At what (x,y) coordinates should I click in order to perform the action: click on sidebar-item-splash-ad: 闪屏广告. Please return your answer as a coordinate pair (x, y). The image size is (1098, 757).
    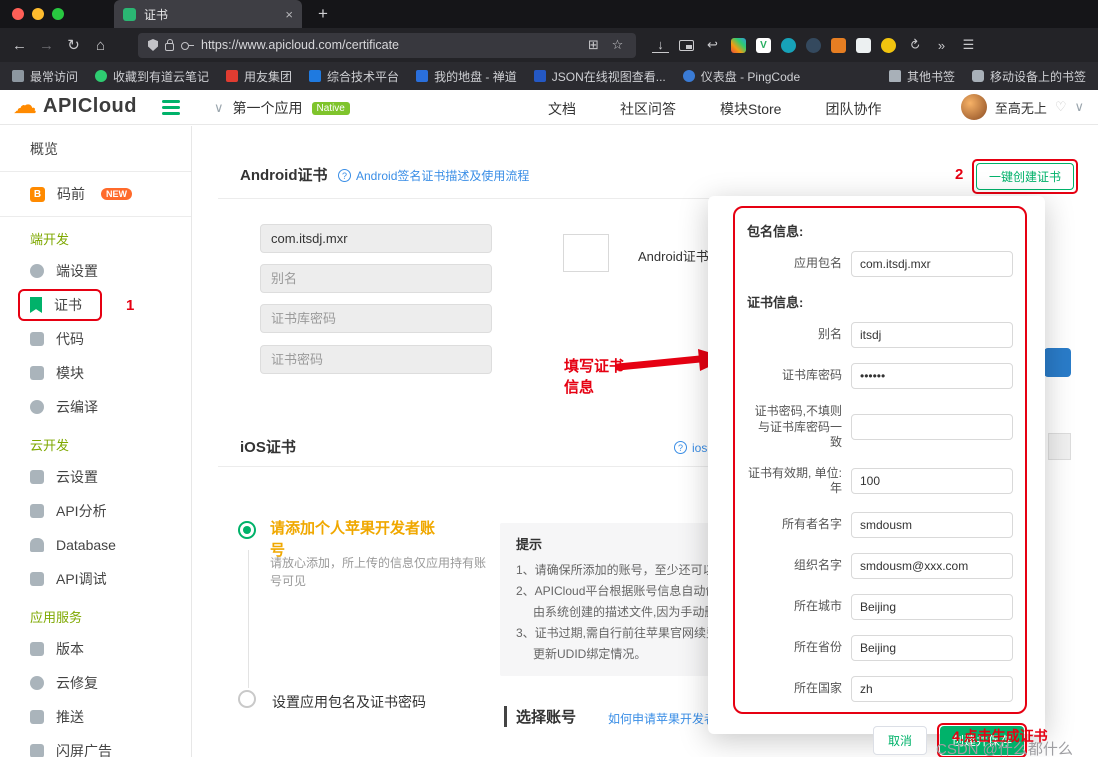
    Looking at the image, I should click on (95, 745).